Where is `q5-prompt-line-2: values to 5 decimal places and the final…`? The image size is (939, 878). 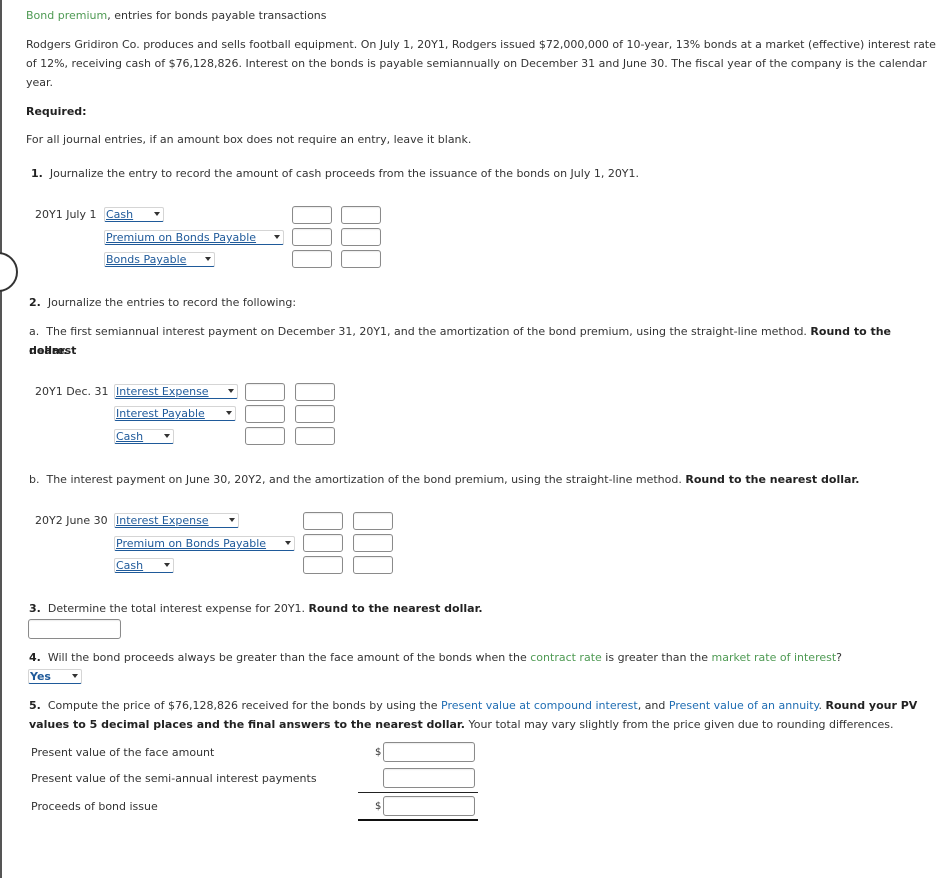 q5-prompt-line-2: values to 5 decimal places and the final… is located at coordinates (461, 724).